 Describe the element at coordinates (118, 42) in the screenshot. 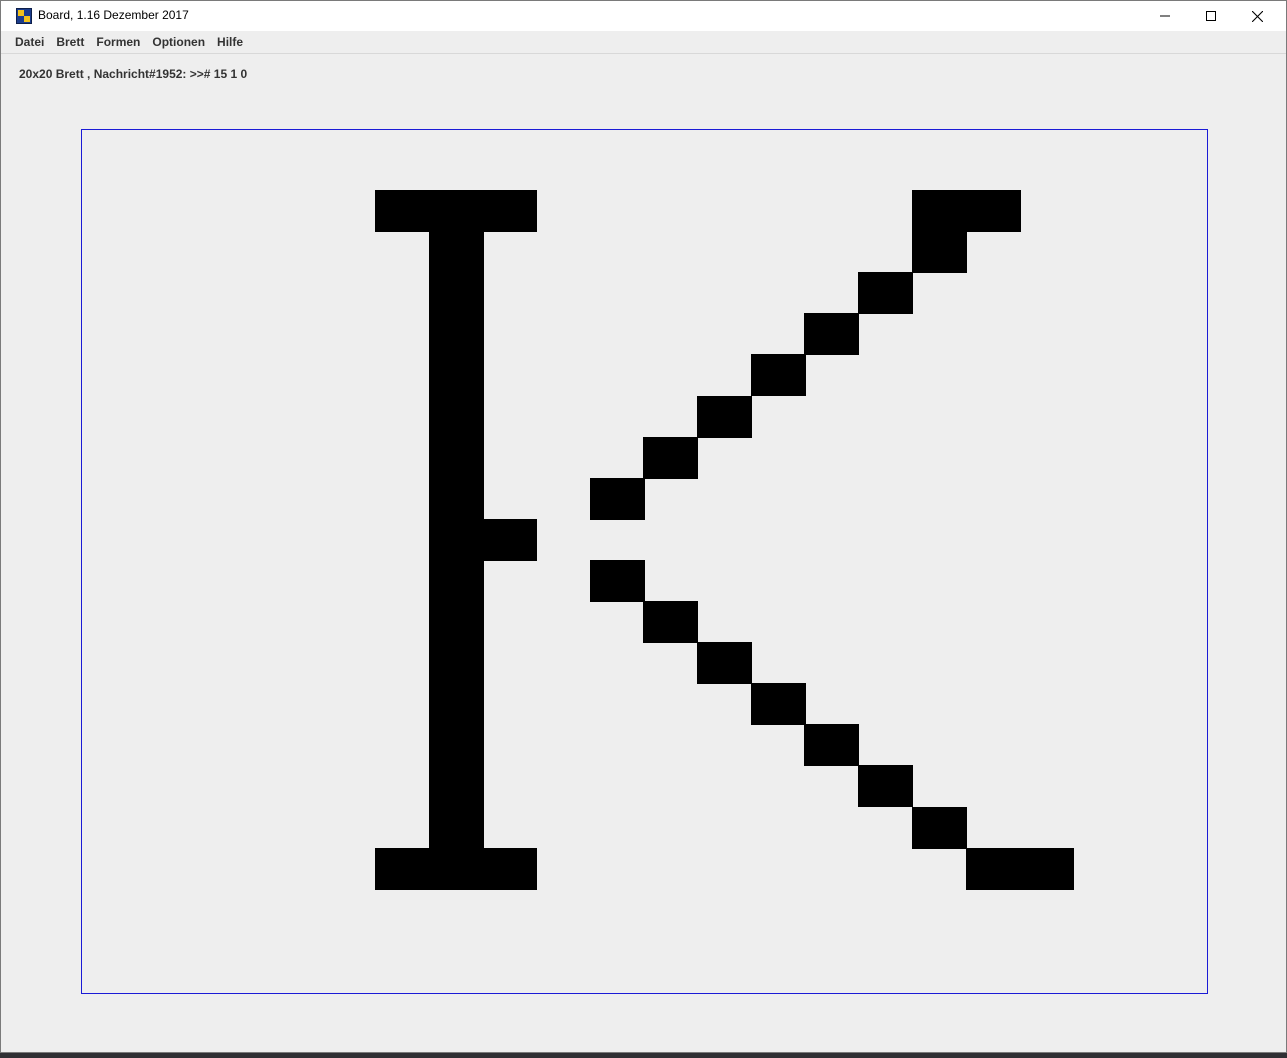

I see `menu-formen: Formen` at that location.